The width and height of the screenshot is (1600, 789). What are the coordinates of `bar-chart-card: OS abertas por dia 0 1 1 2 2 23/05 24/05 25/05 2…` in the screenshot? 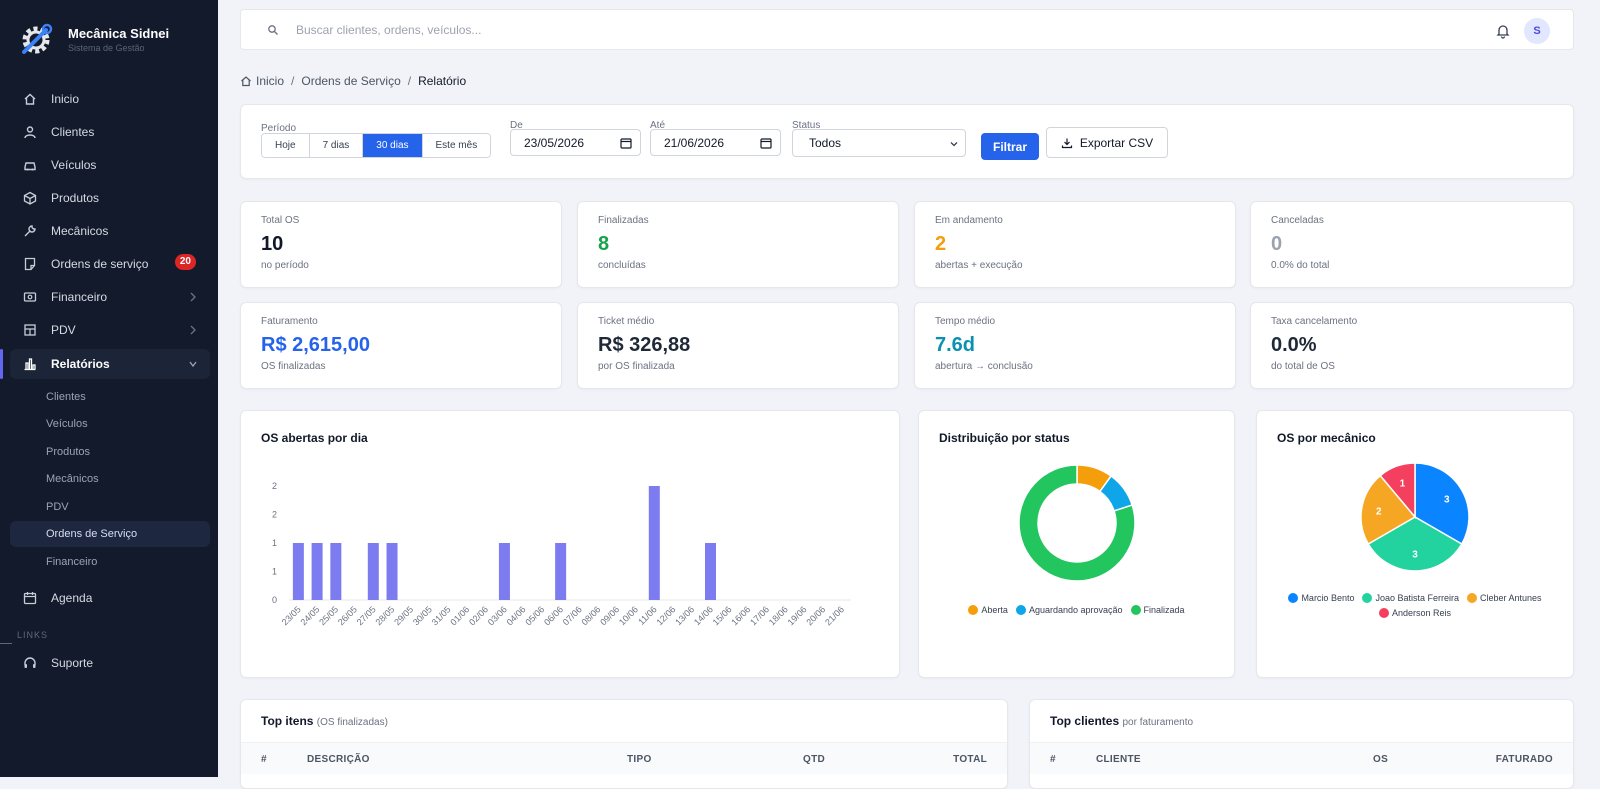 It's located at (570, 544).